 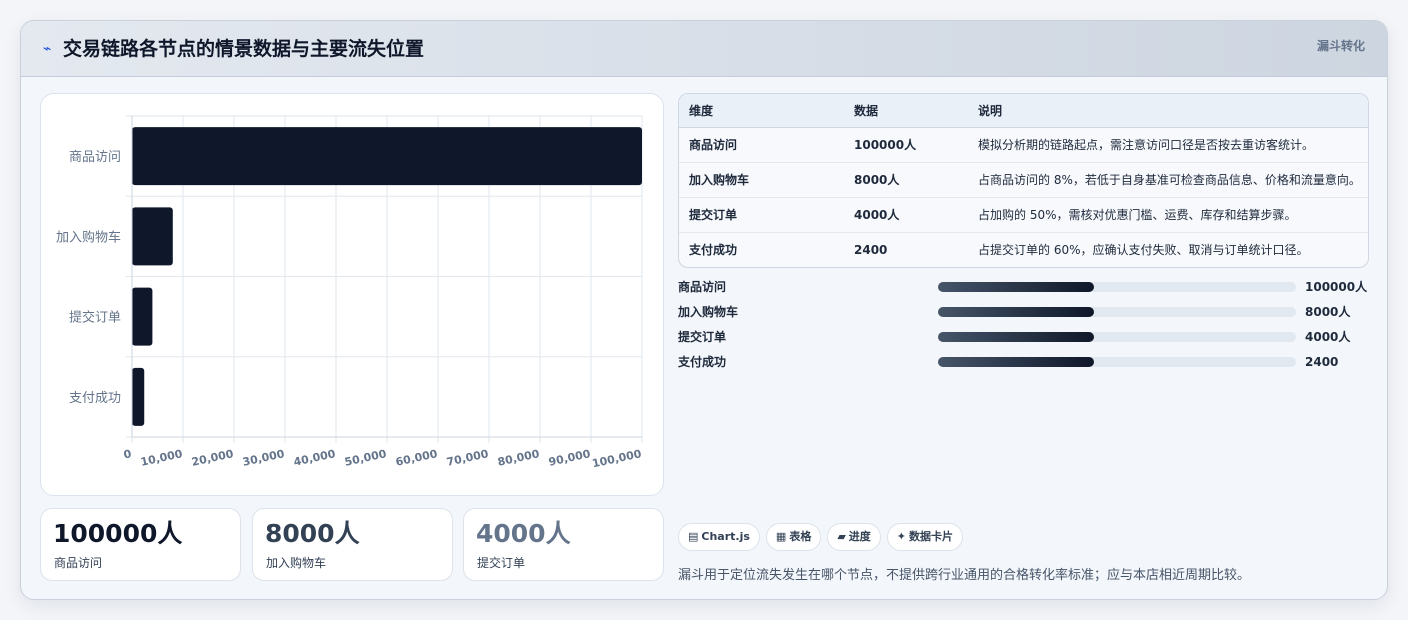 I want to click on progress-icon: ▰, so click(x=841, y=536).